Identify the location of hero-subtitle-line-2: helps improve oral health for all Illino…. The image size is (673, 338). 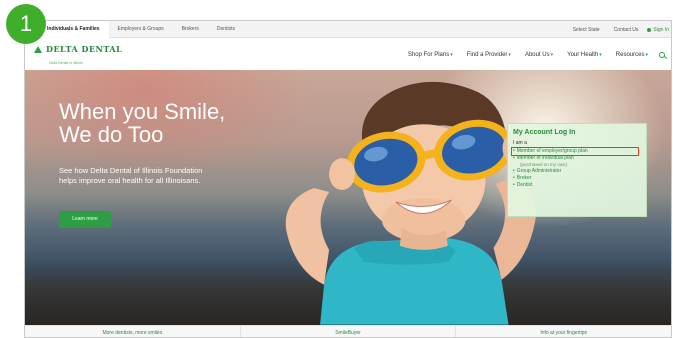
(130, 180).